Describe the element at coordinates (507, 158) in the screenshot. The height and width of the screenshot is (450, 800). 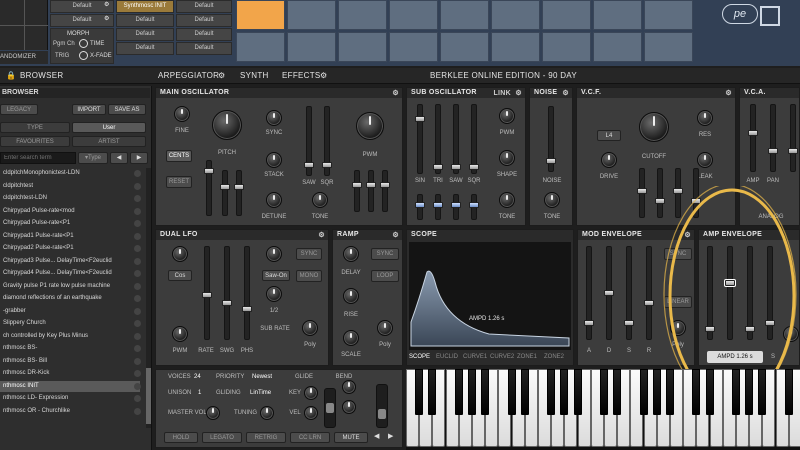
I see `shape-knob` at that location.